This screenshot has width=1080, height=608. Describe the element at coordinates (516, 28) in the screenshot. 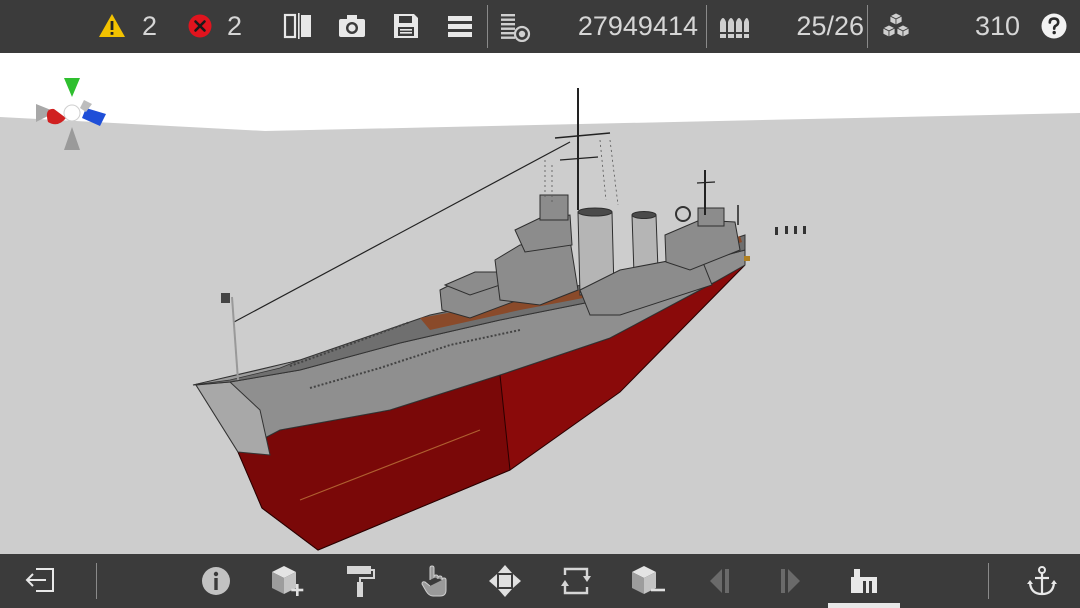

I see `mass-icon` at that location.